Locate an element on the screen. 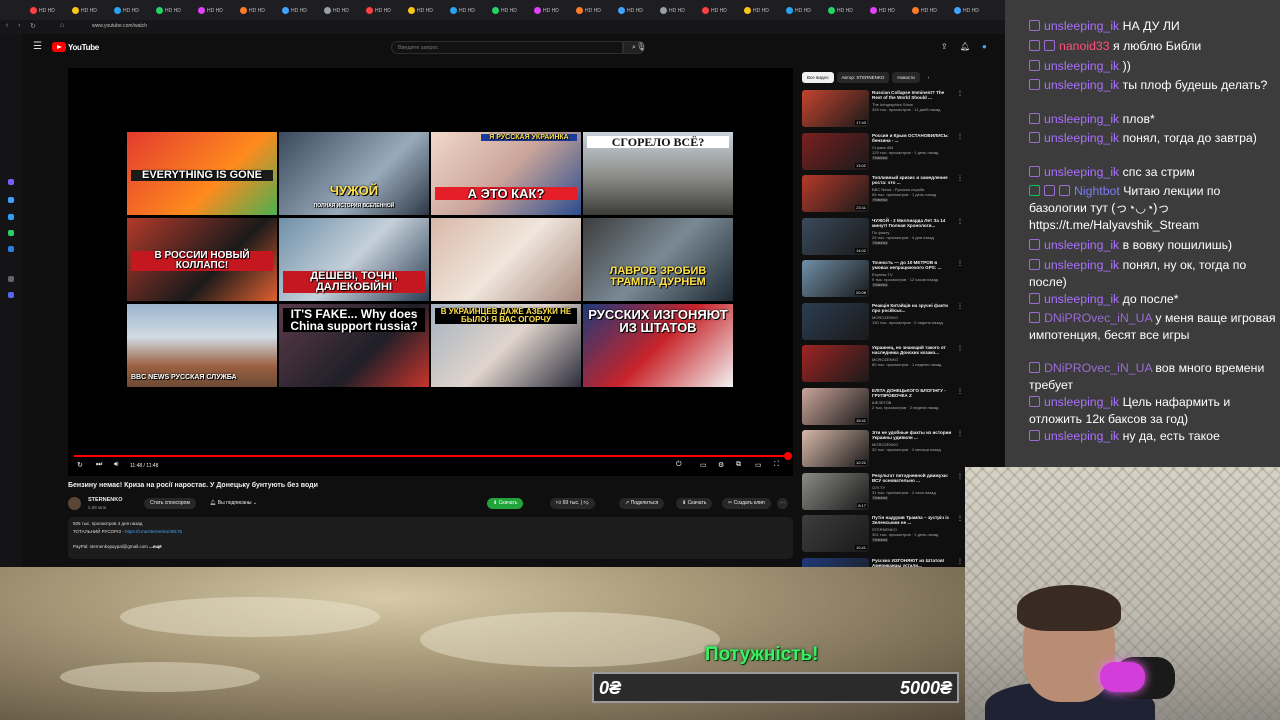 The width and height of the screenshot is (1280, 720). progress-bar is located at coordinates (431, 456).